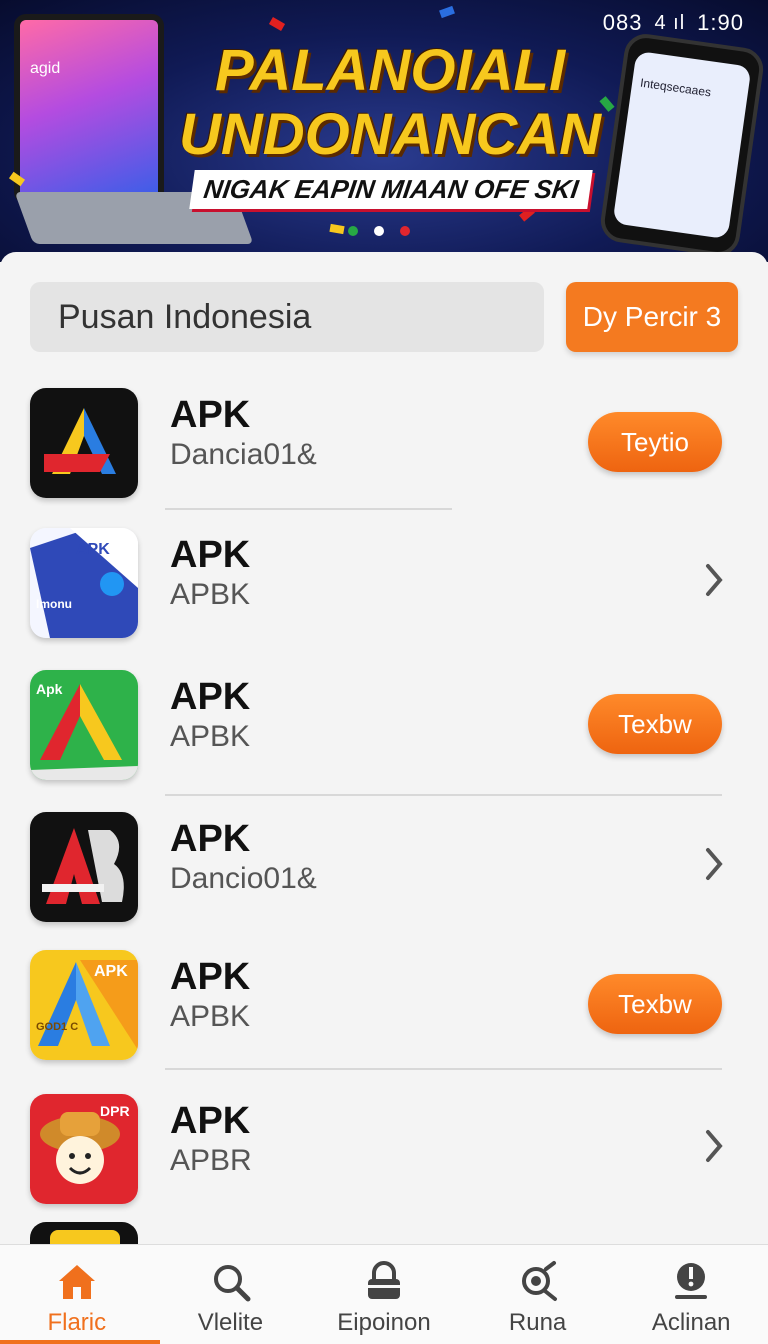  Describe the element at coordinates (390, 70) in the screenshot. I see `banner-headline-line1: PALANOIALI` at that location.